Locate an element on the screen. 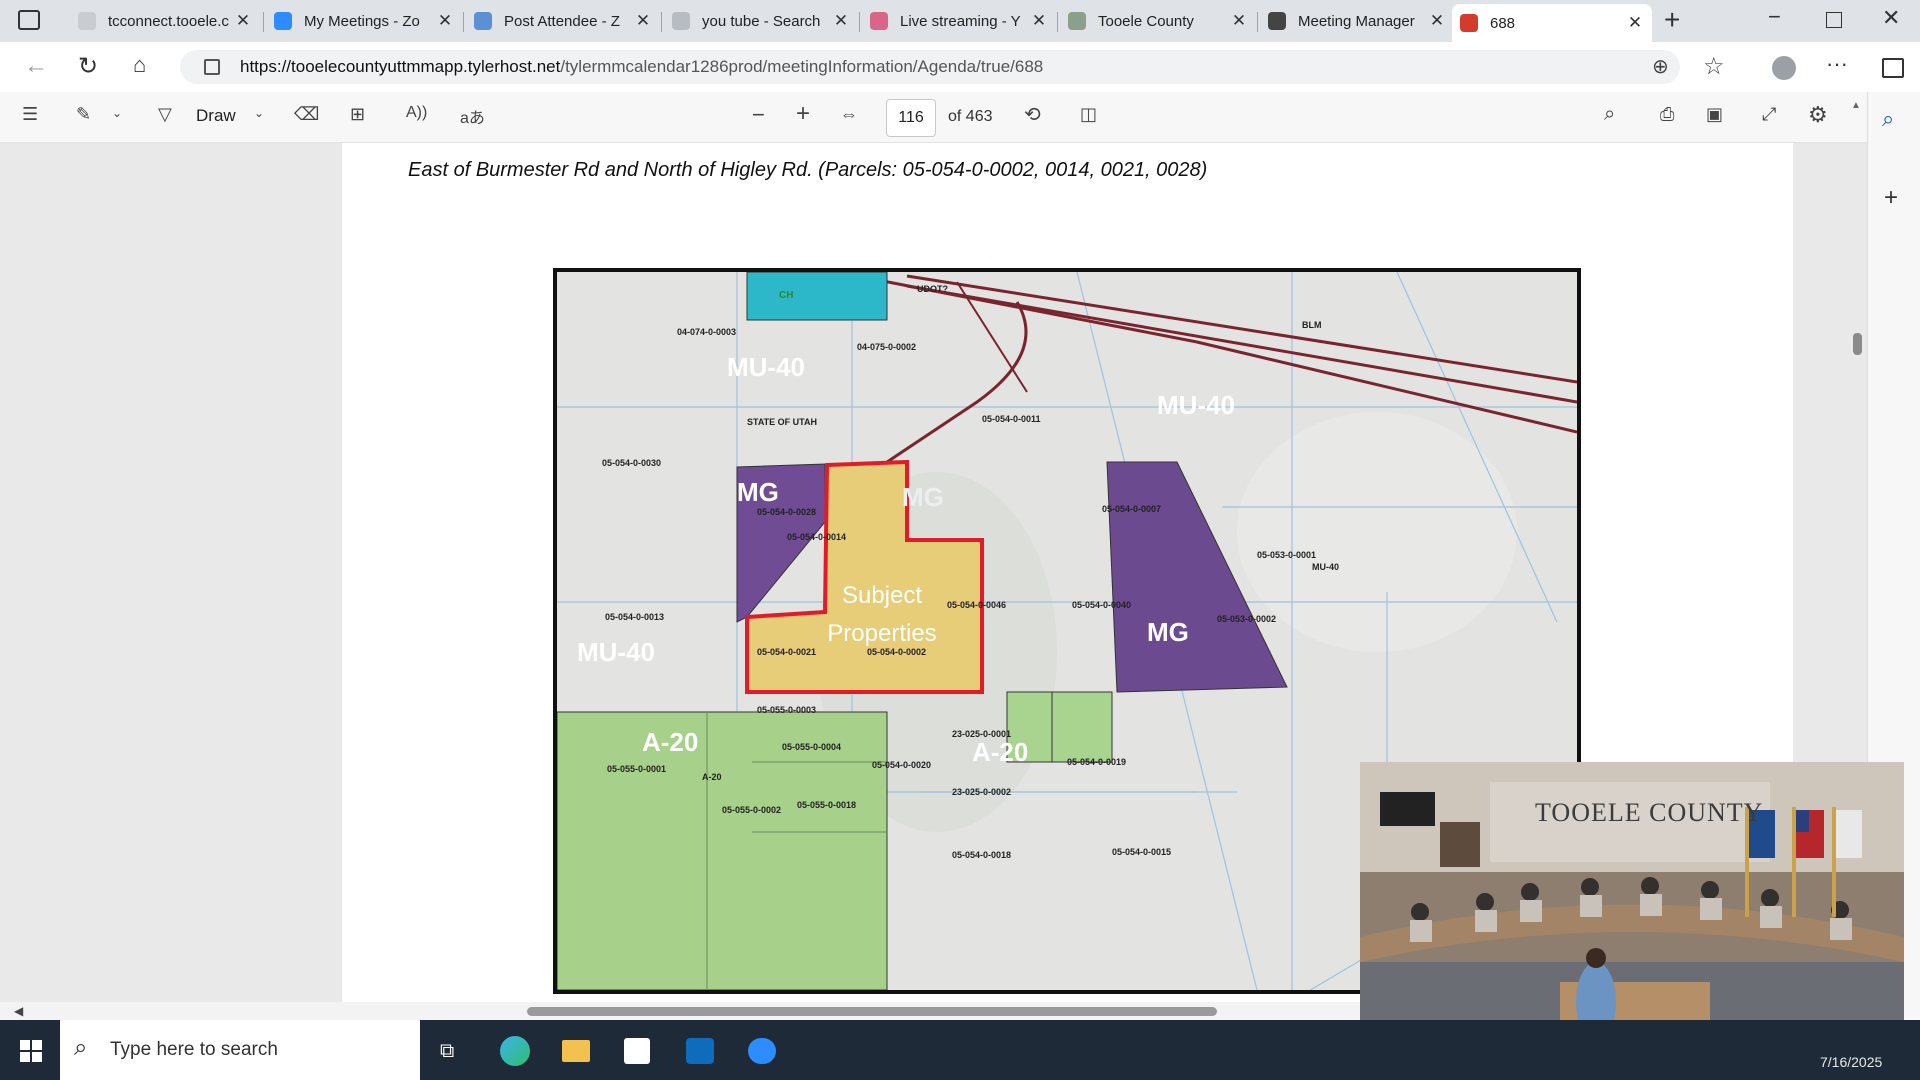 This screenshot has width=1920, height=1080. tab-label: Meeting Manager is located at coordinates (1356, 21).